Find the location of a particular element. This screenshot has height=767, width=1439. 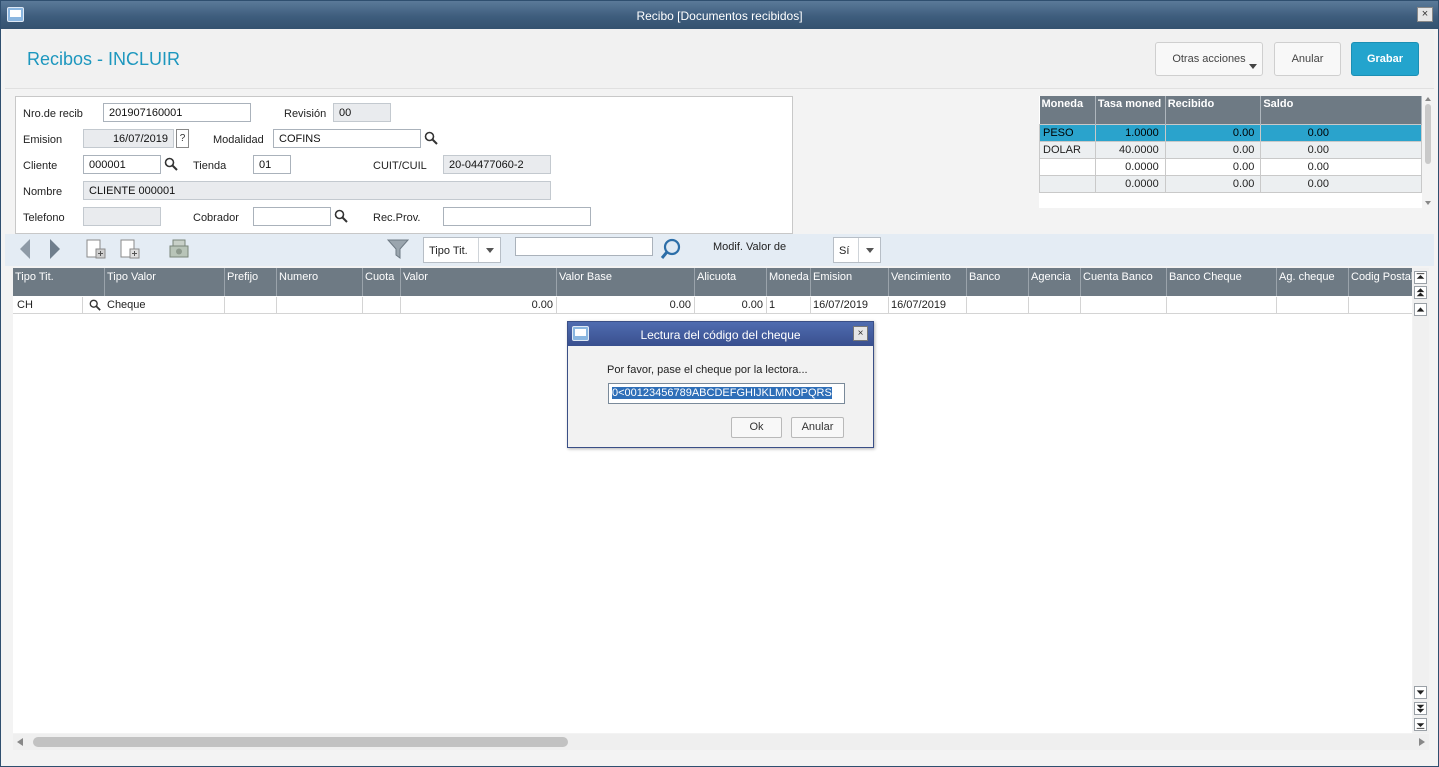

cuota-cell is located at coordinates (382, 305).